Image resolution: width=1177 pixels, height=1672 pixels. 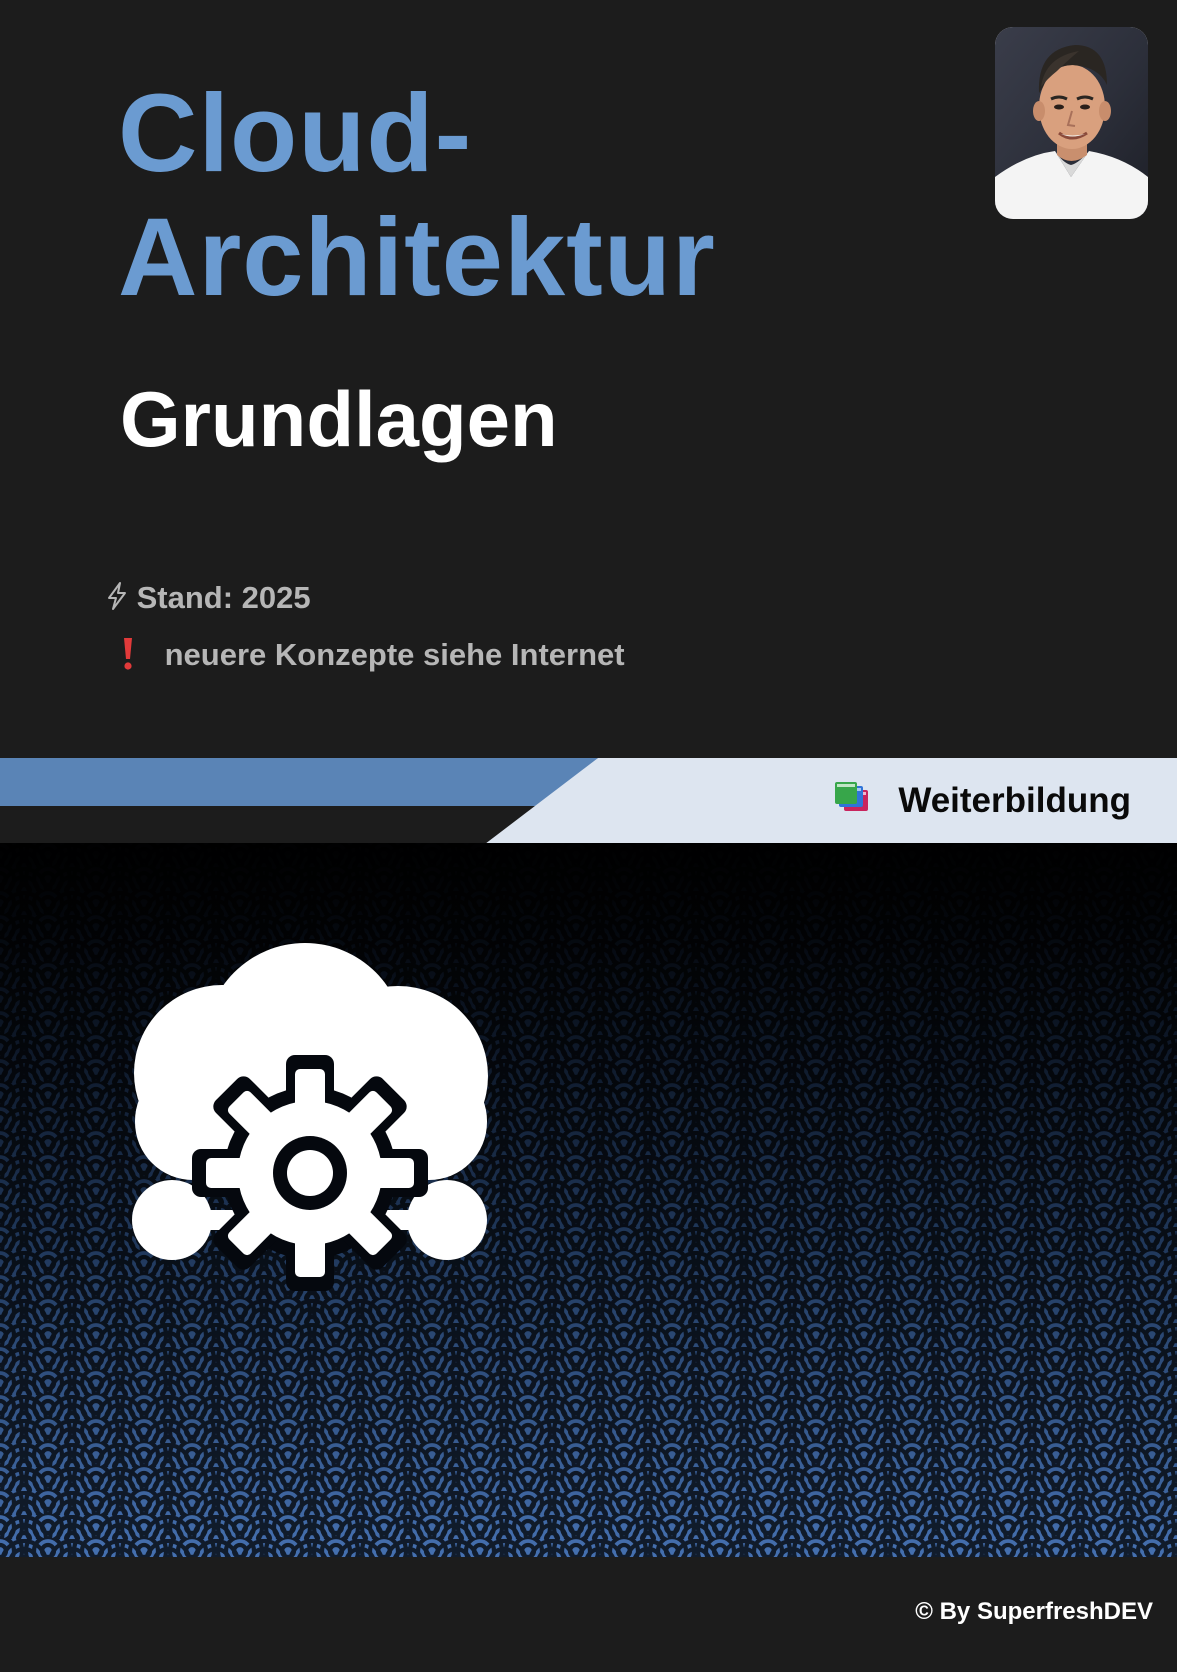 I want to click on page-title: Cloud- Architektur, so click(x=417, y=196).